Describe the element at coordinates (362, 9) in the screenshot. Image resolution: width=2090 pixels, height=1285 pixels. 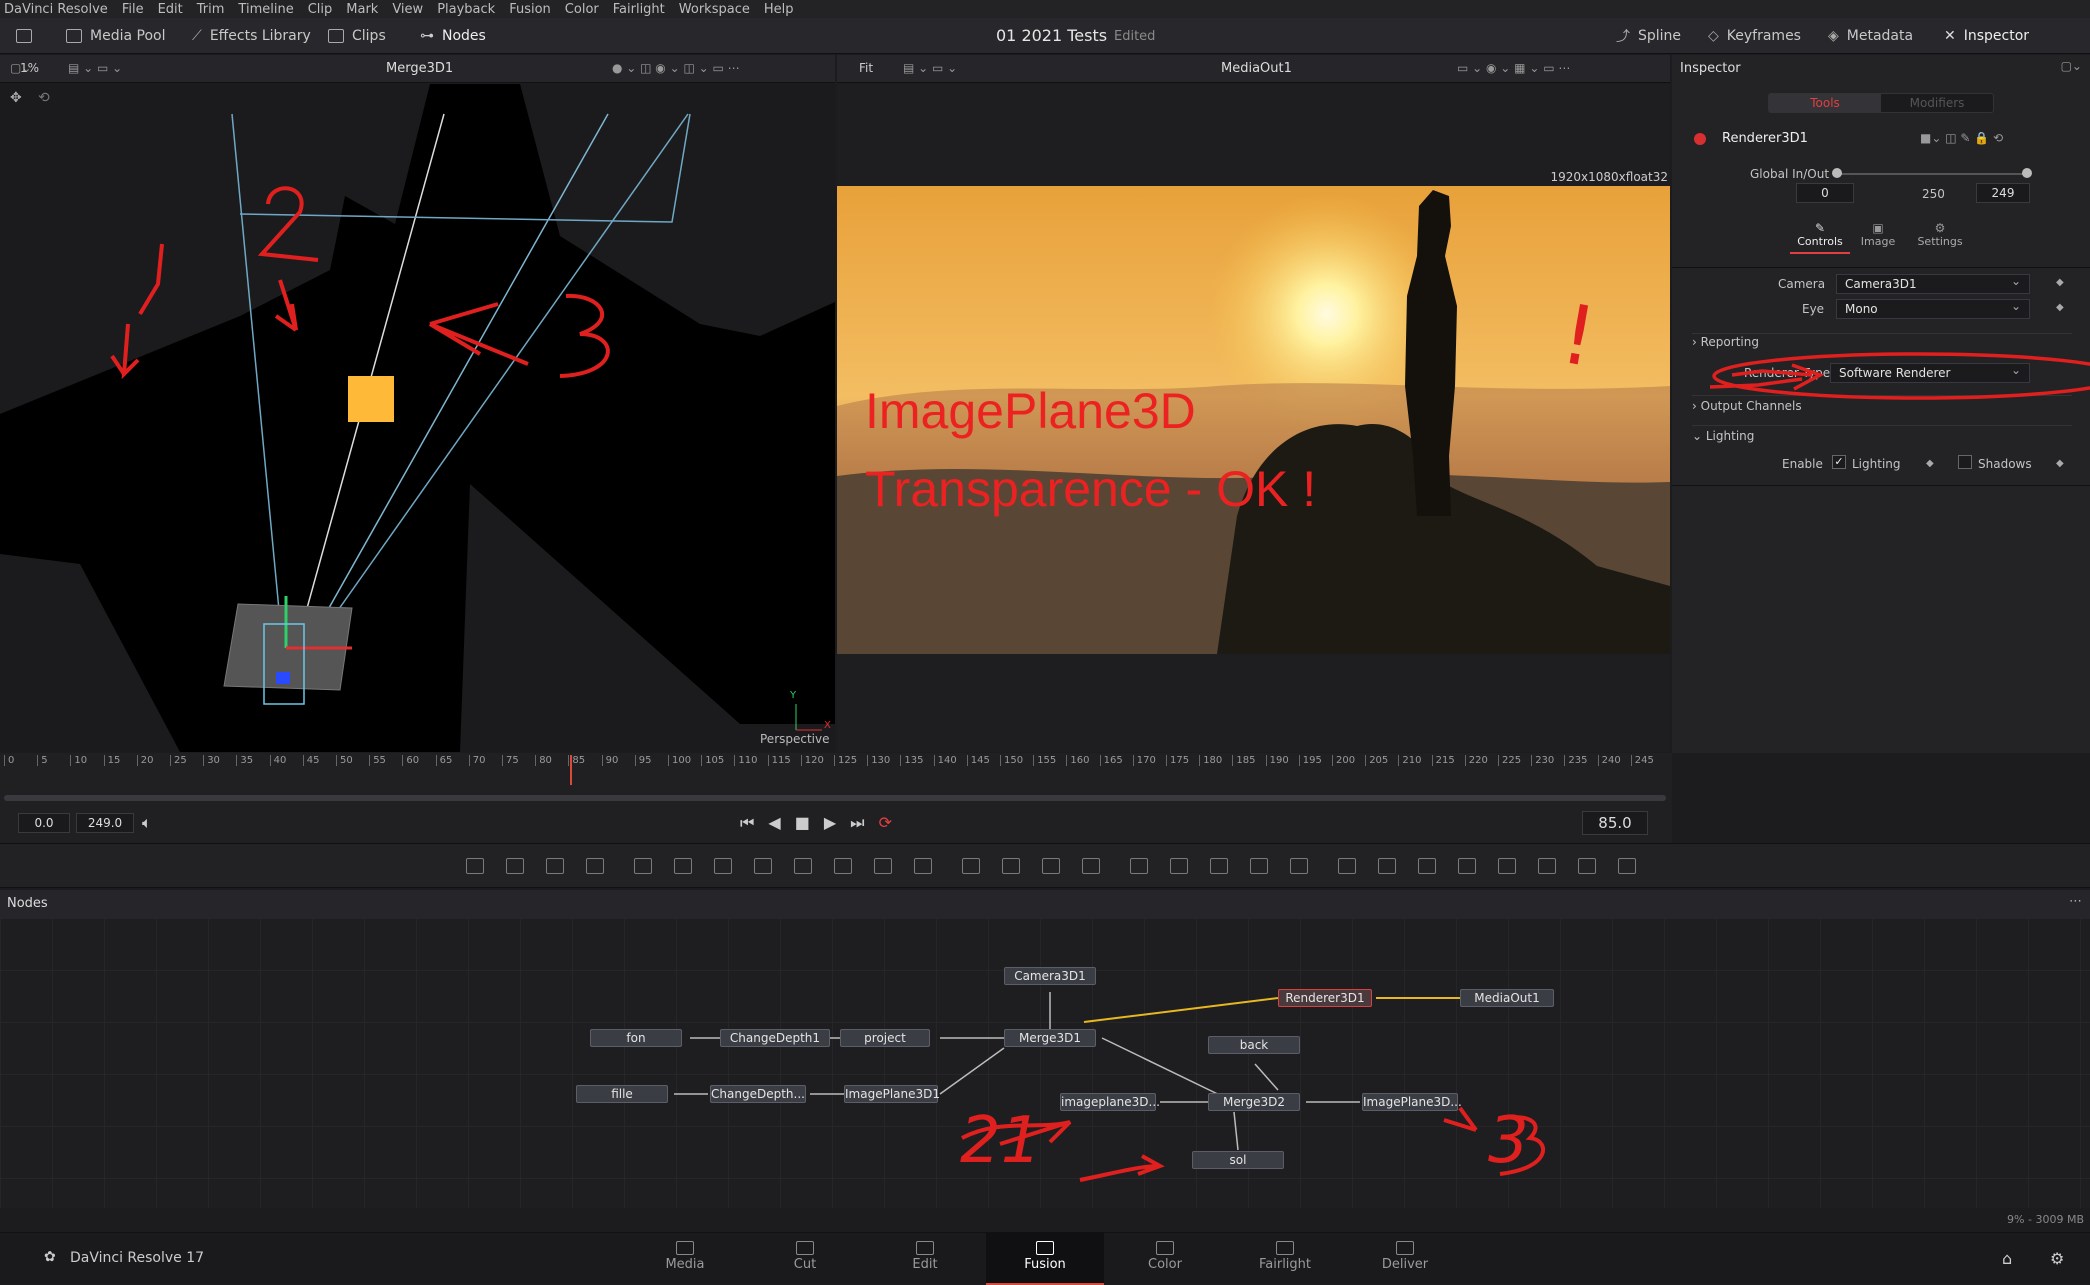
I see `menu-mark: Mark` at that location.